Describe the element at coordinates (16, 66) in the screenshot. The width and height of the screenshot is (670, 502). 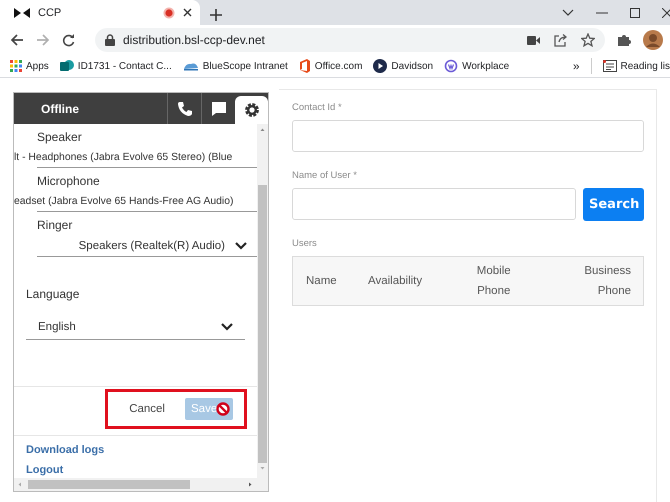
I see `apps-grid-icon` at that location.